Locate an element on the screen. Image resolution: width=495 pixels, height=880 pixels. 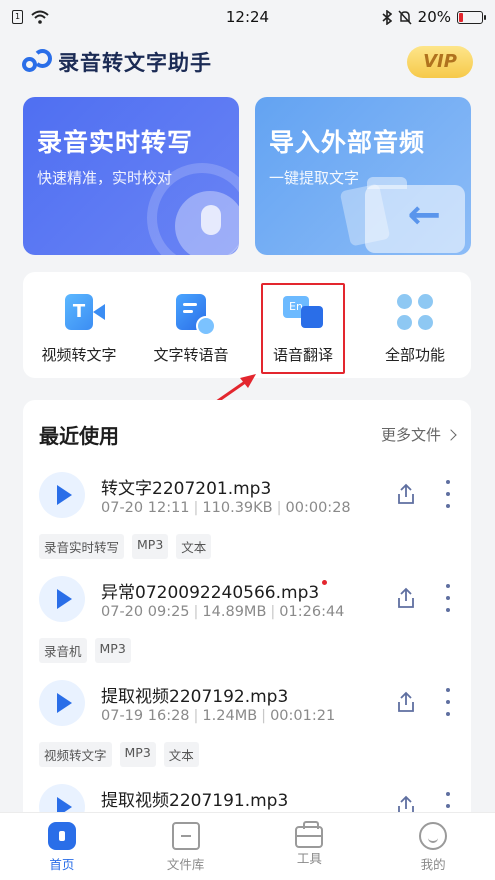
more-files-label: 更多文件 is located at coordinates (410, 435).